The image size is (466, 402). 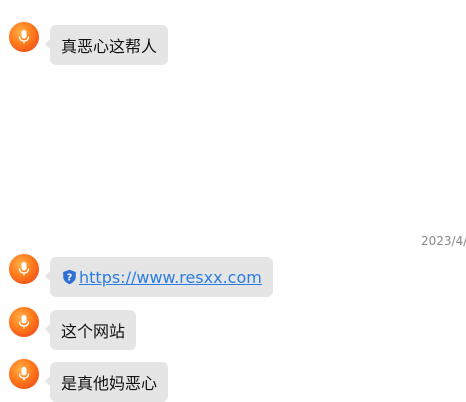 What do you see at coordinates (443, 241) in the screenshot?
I see `timestamp: 2023/4/` at bounding box center [443, 241].